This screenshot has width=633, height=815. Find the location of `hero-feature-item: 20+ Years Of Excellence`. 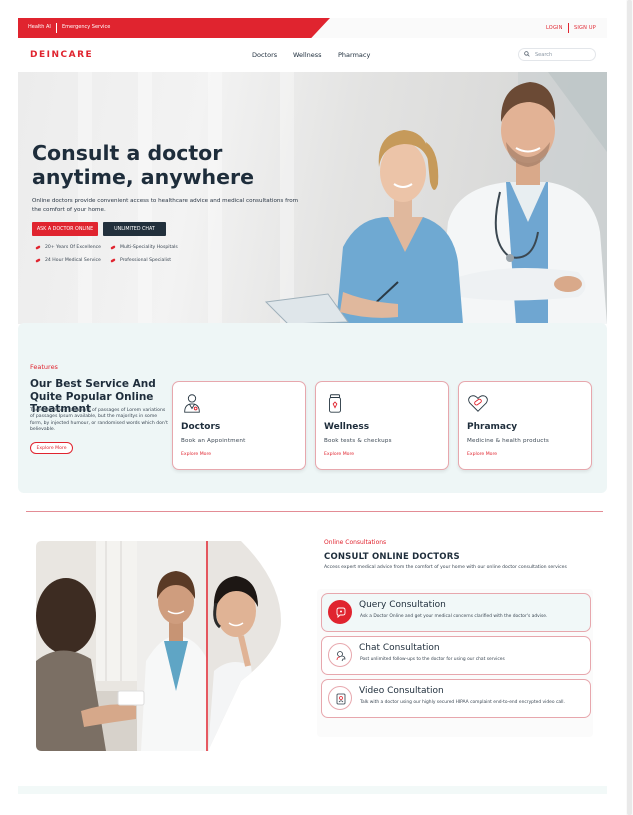

hero-feature-item: 20+ Years Of Excellence is located at coordinates (68, 247).